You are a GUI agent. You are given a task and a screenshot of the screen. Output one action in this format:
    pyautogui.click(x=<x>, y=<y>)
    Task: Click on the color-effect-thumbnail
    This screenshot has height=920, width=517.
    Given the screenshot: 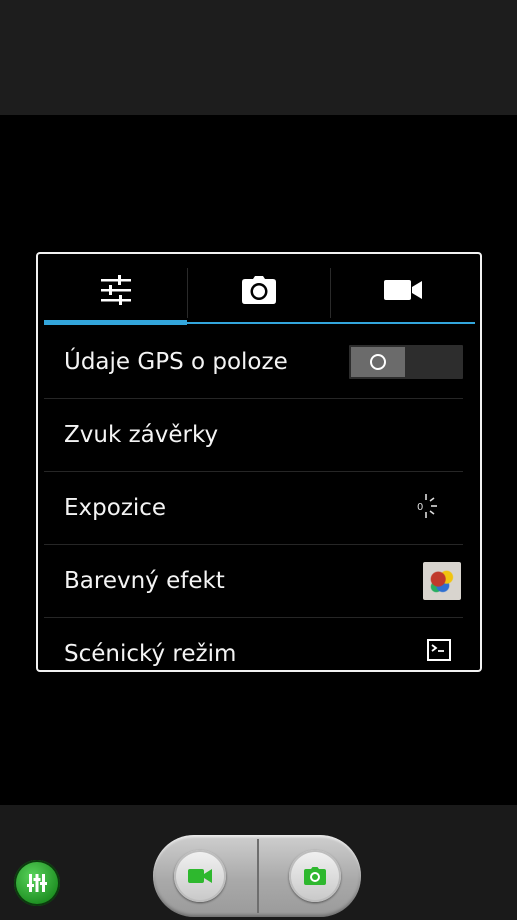 What is the action you would take?
    pyautogui.click(x=442, y=581)
    